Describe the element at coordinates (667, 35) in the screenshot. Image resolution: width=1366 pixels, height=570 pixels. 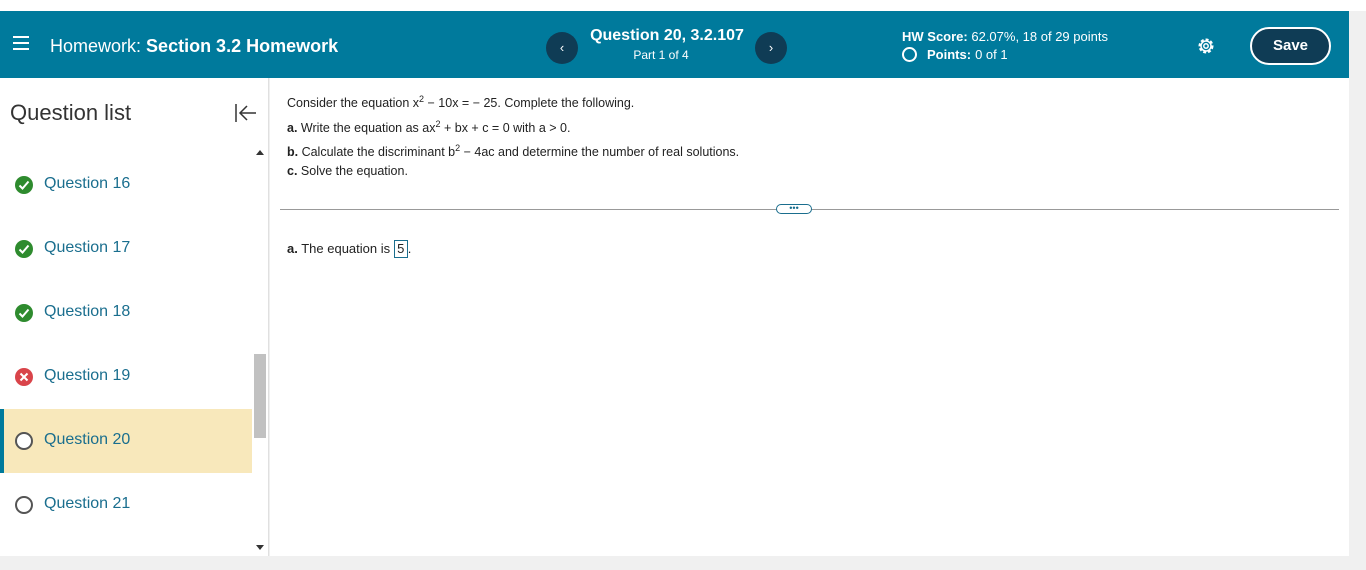
I see `question-title: Question 20, 3.2.107` at that location.